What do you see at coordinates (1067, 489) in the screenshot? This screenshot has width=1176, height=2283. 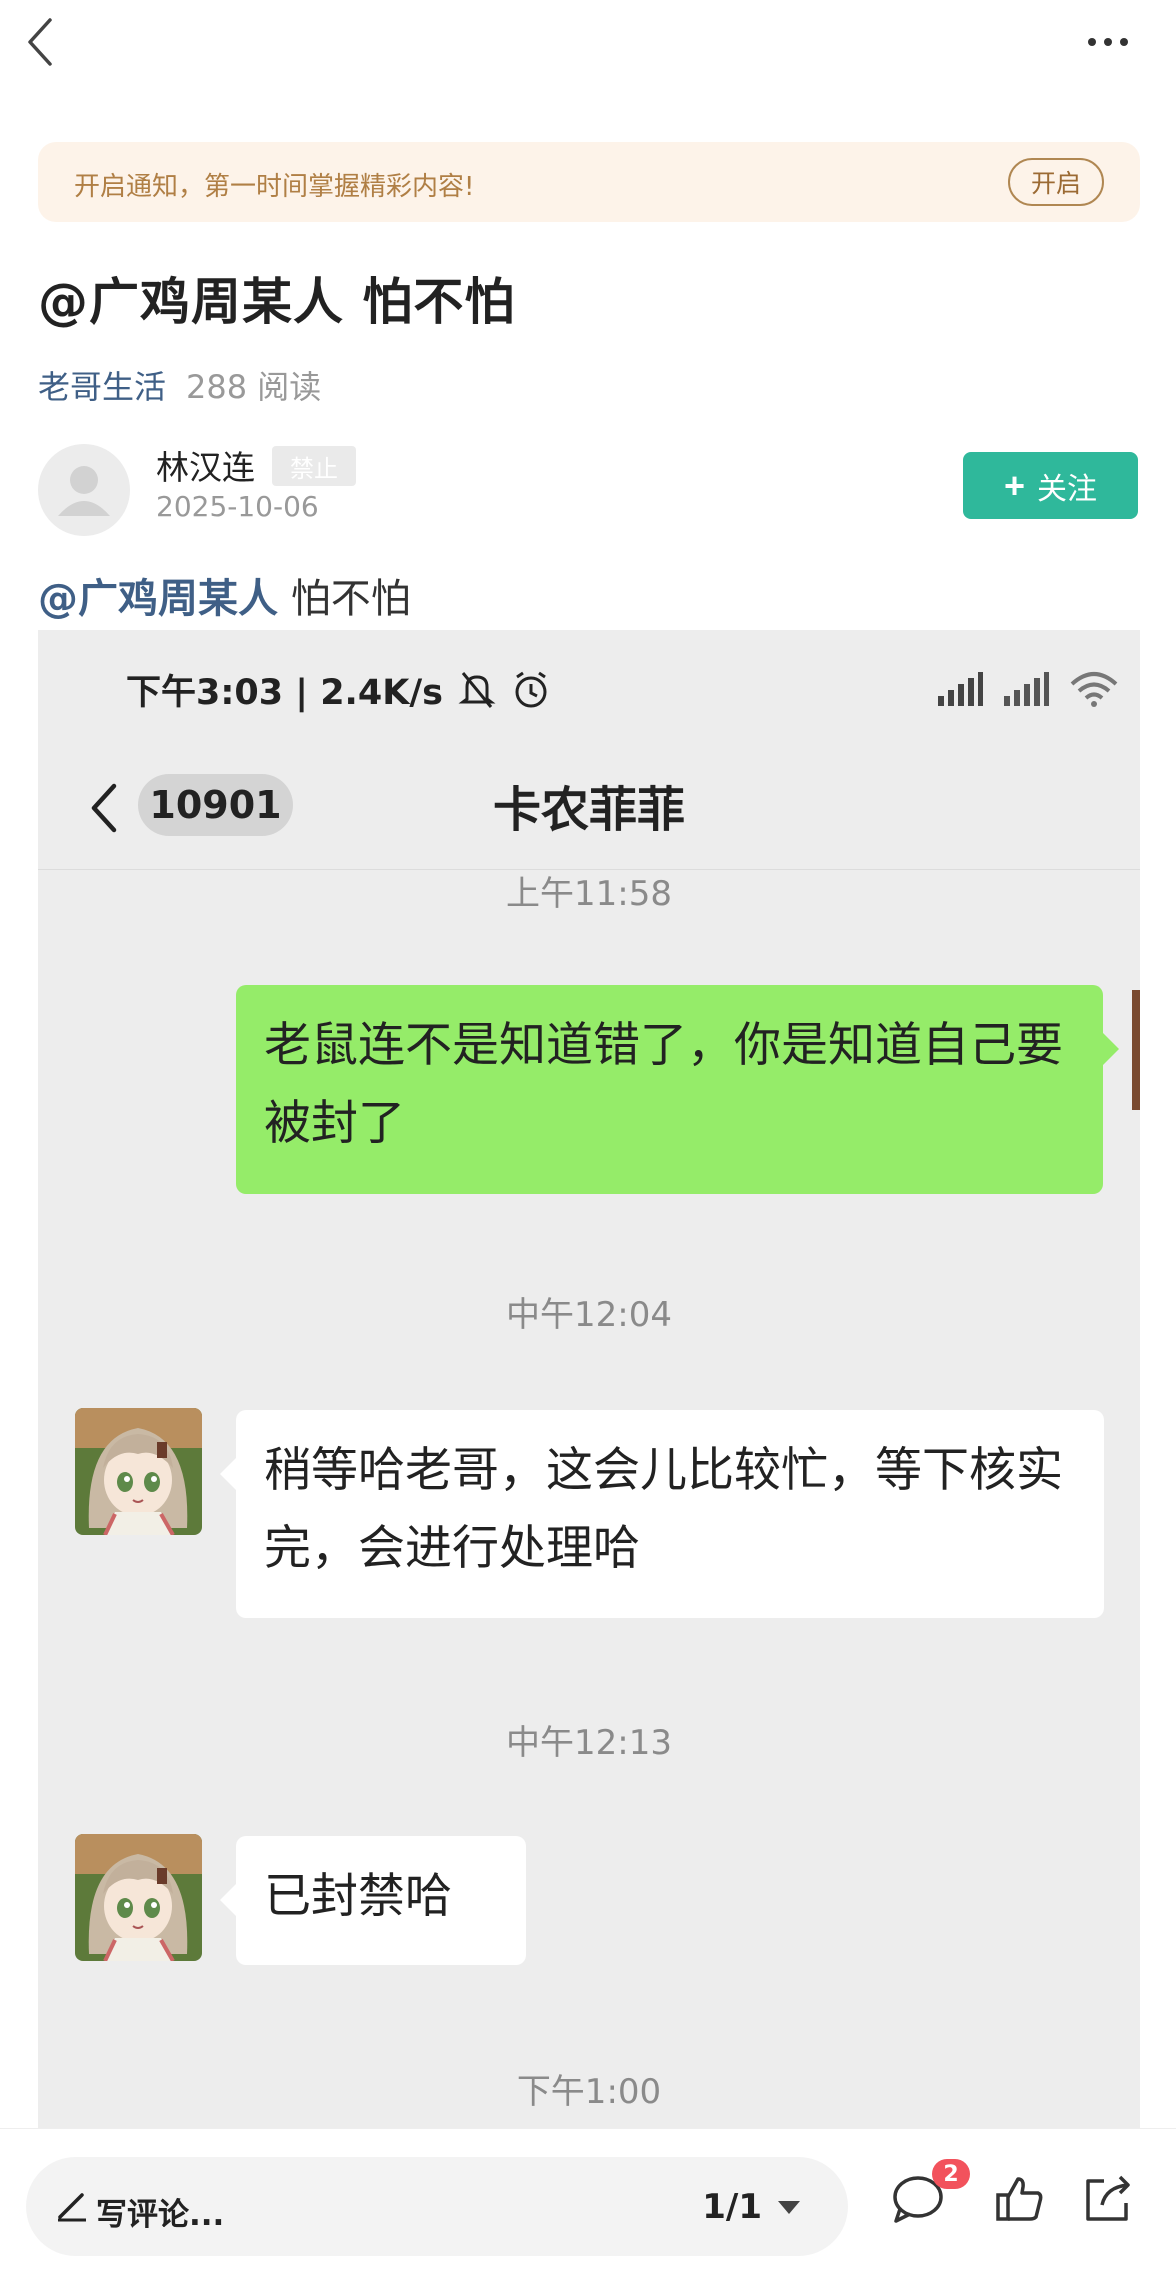 I see `follow-label: 关注` at bounding box center [1067, 489].